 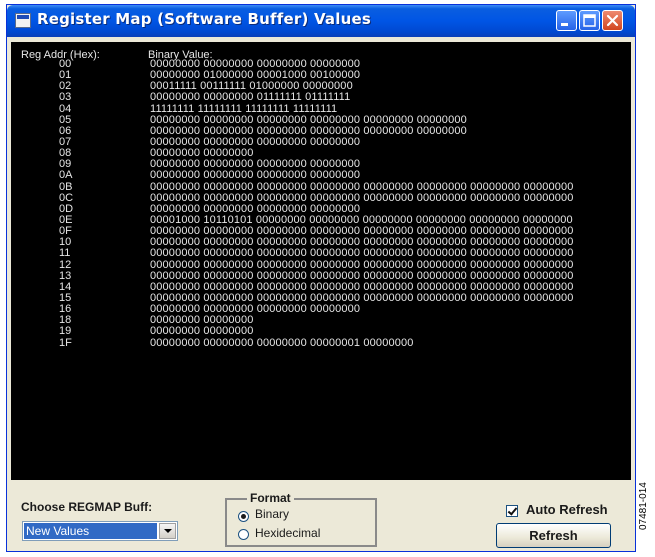 I want to click on register-addr: 1F, so click(x=65, y=342).